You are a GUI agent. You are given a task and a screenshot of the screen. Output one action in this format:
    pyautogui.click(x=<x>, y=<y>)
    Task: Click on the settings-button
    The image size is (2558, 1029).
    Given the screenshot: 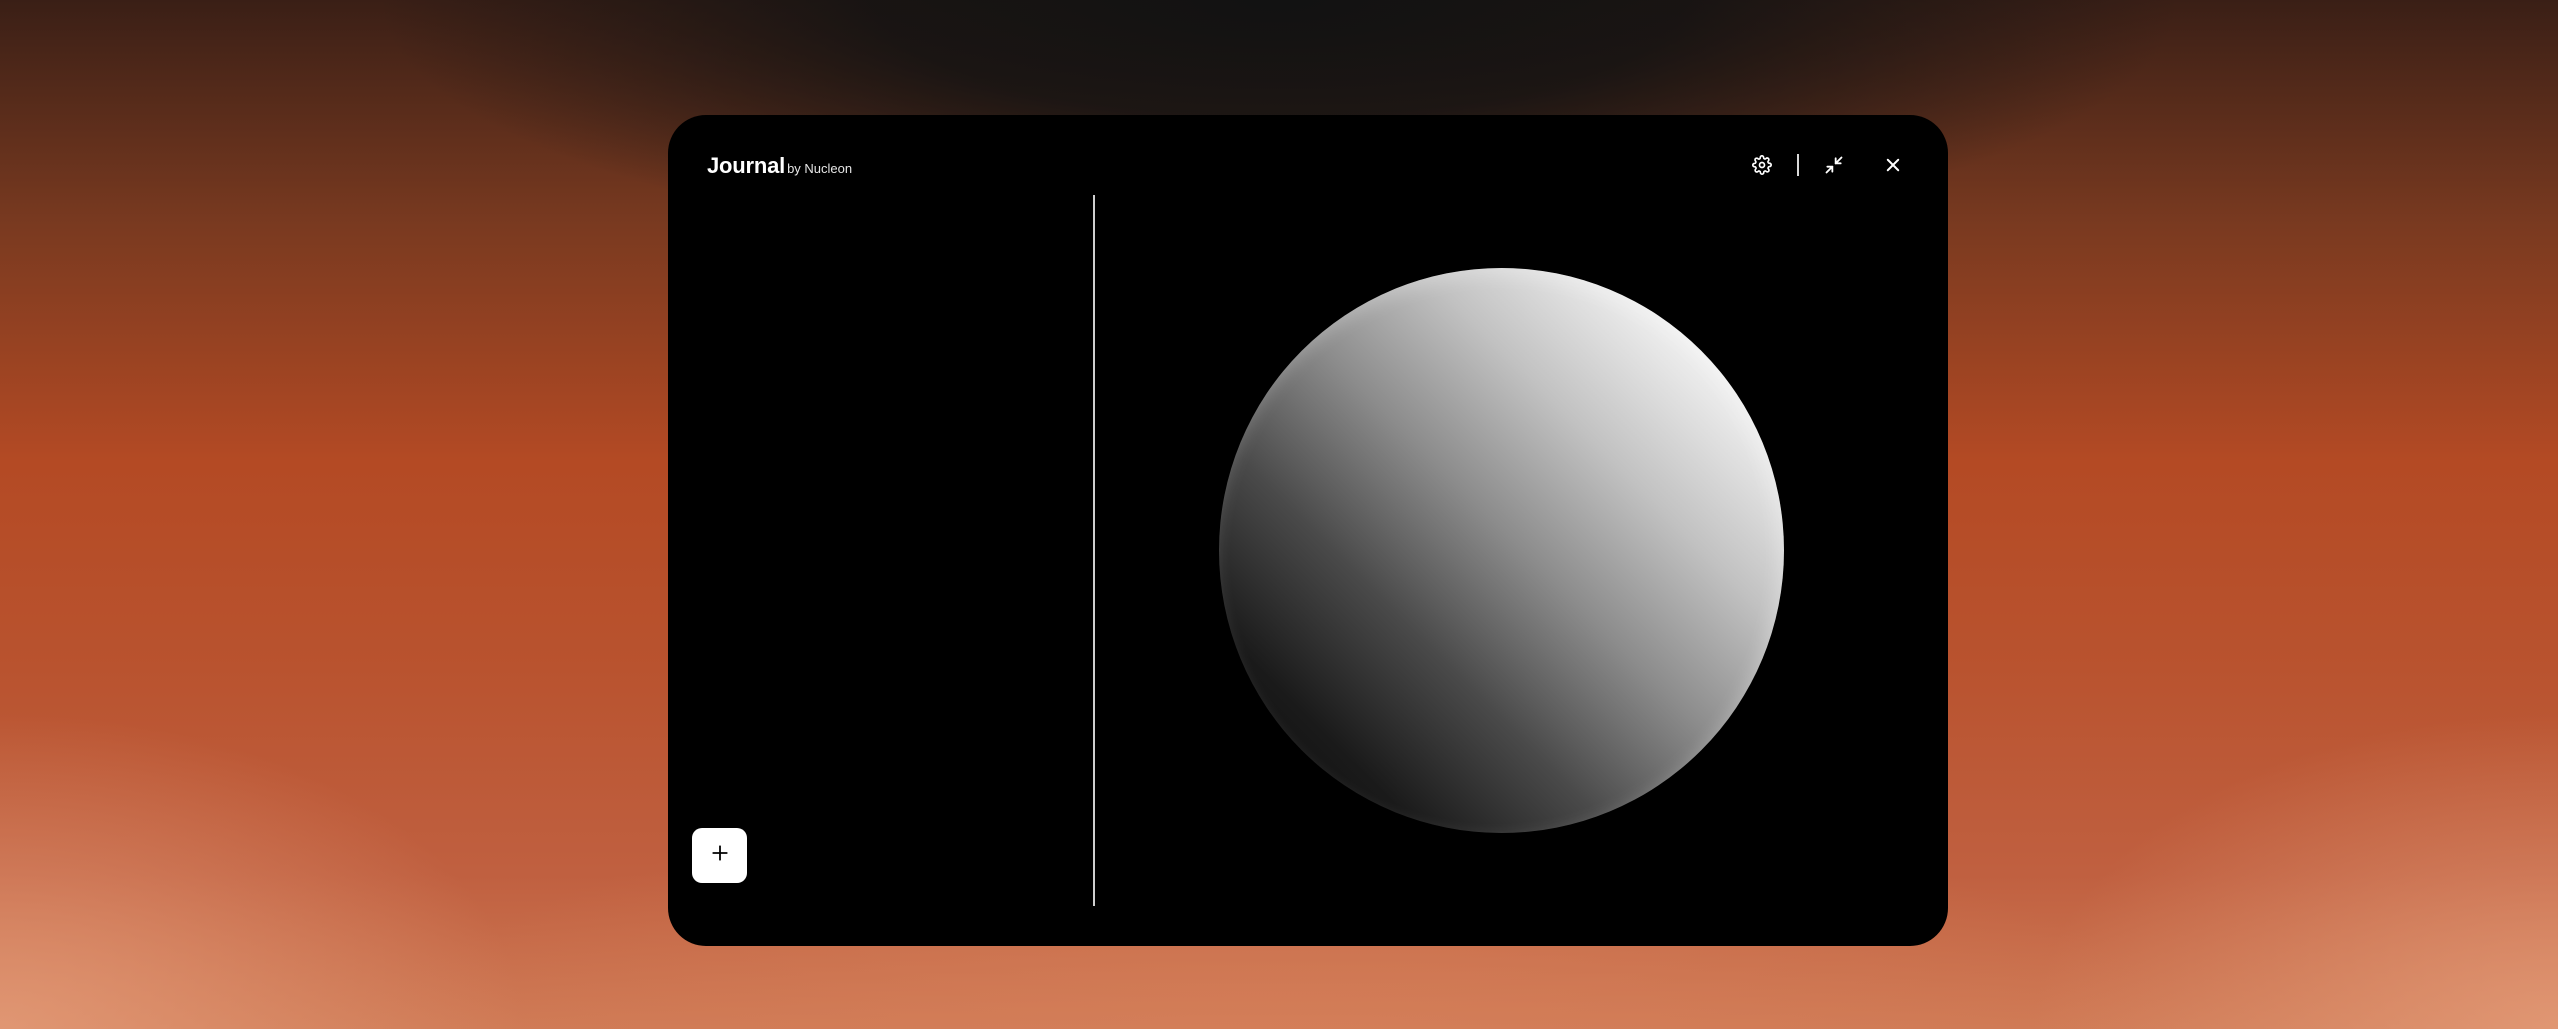 What is the action you would take?
    pyautogui.click(x=1762, y=165)
    